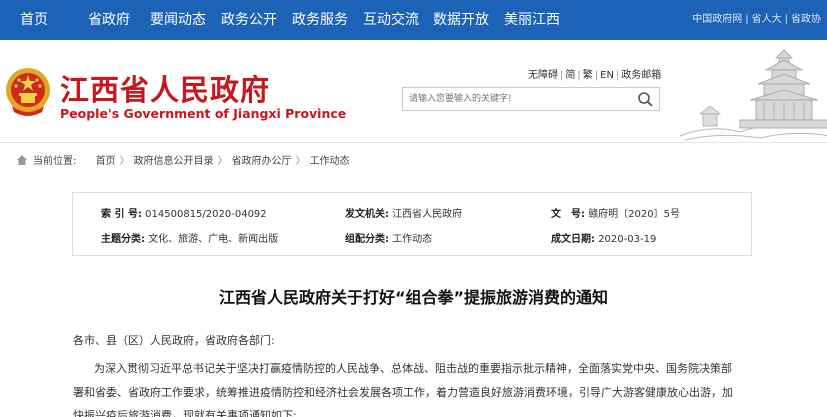 The height and width of the screenshot is (417, 827). Describe the element at coordinates (55, 161) in the screenshot. I see `breadcrumb-label: 当前位置:` at that location.